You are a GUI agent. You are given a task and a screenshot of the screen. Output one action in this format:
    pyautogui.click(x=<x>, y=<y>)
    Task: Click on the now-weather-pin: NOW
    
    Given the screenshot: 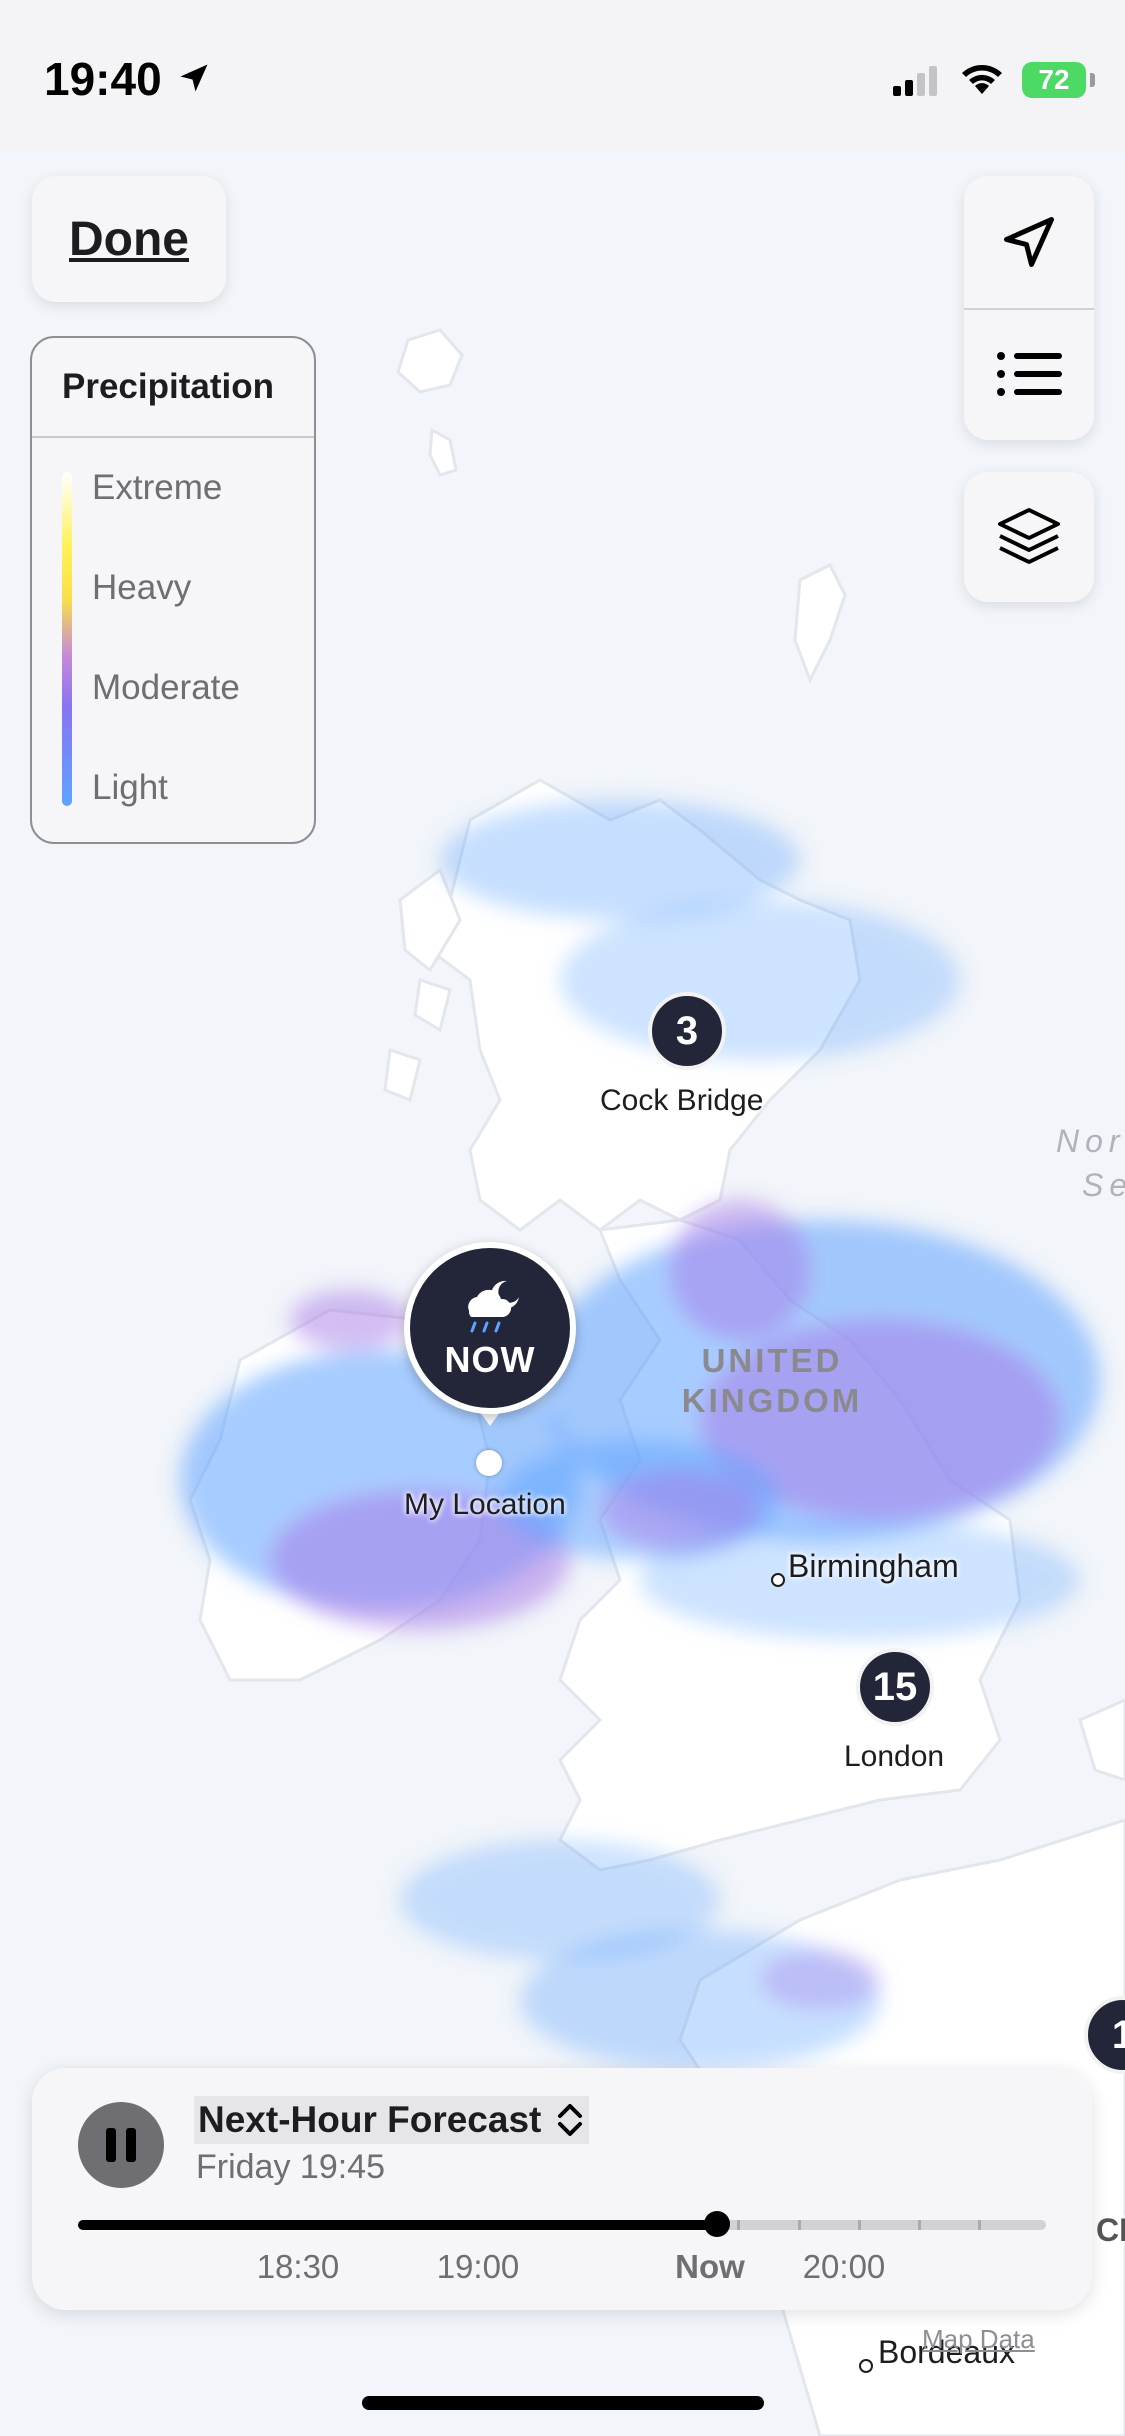 What is the action you would take?
    pyautogui.click(x=490, y=1328)
    